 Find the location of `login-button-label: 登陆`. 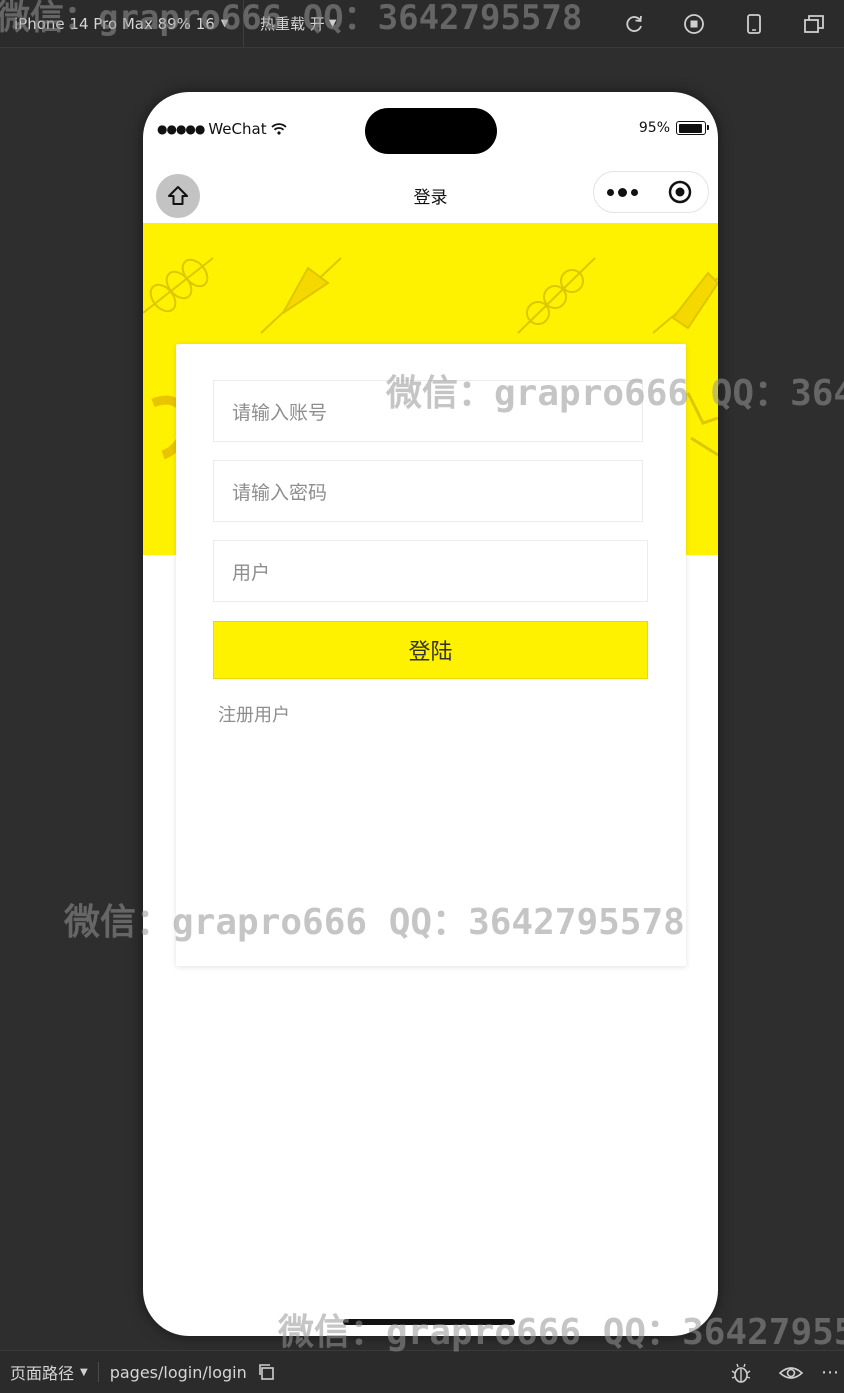

login-button-label: 登陆 is located at coordinates (430, 652).